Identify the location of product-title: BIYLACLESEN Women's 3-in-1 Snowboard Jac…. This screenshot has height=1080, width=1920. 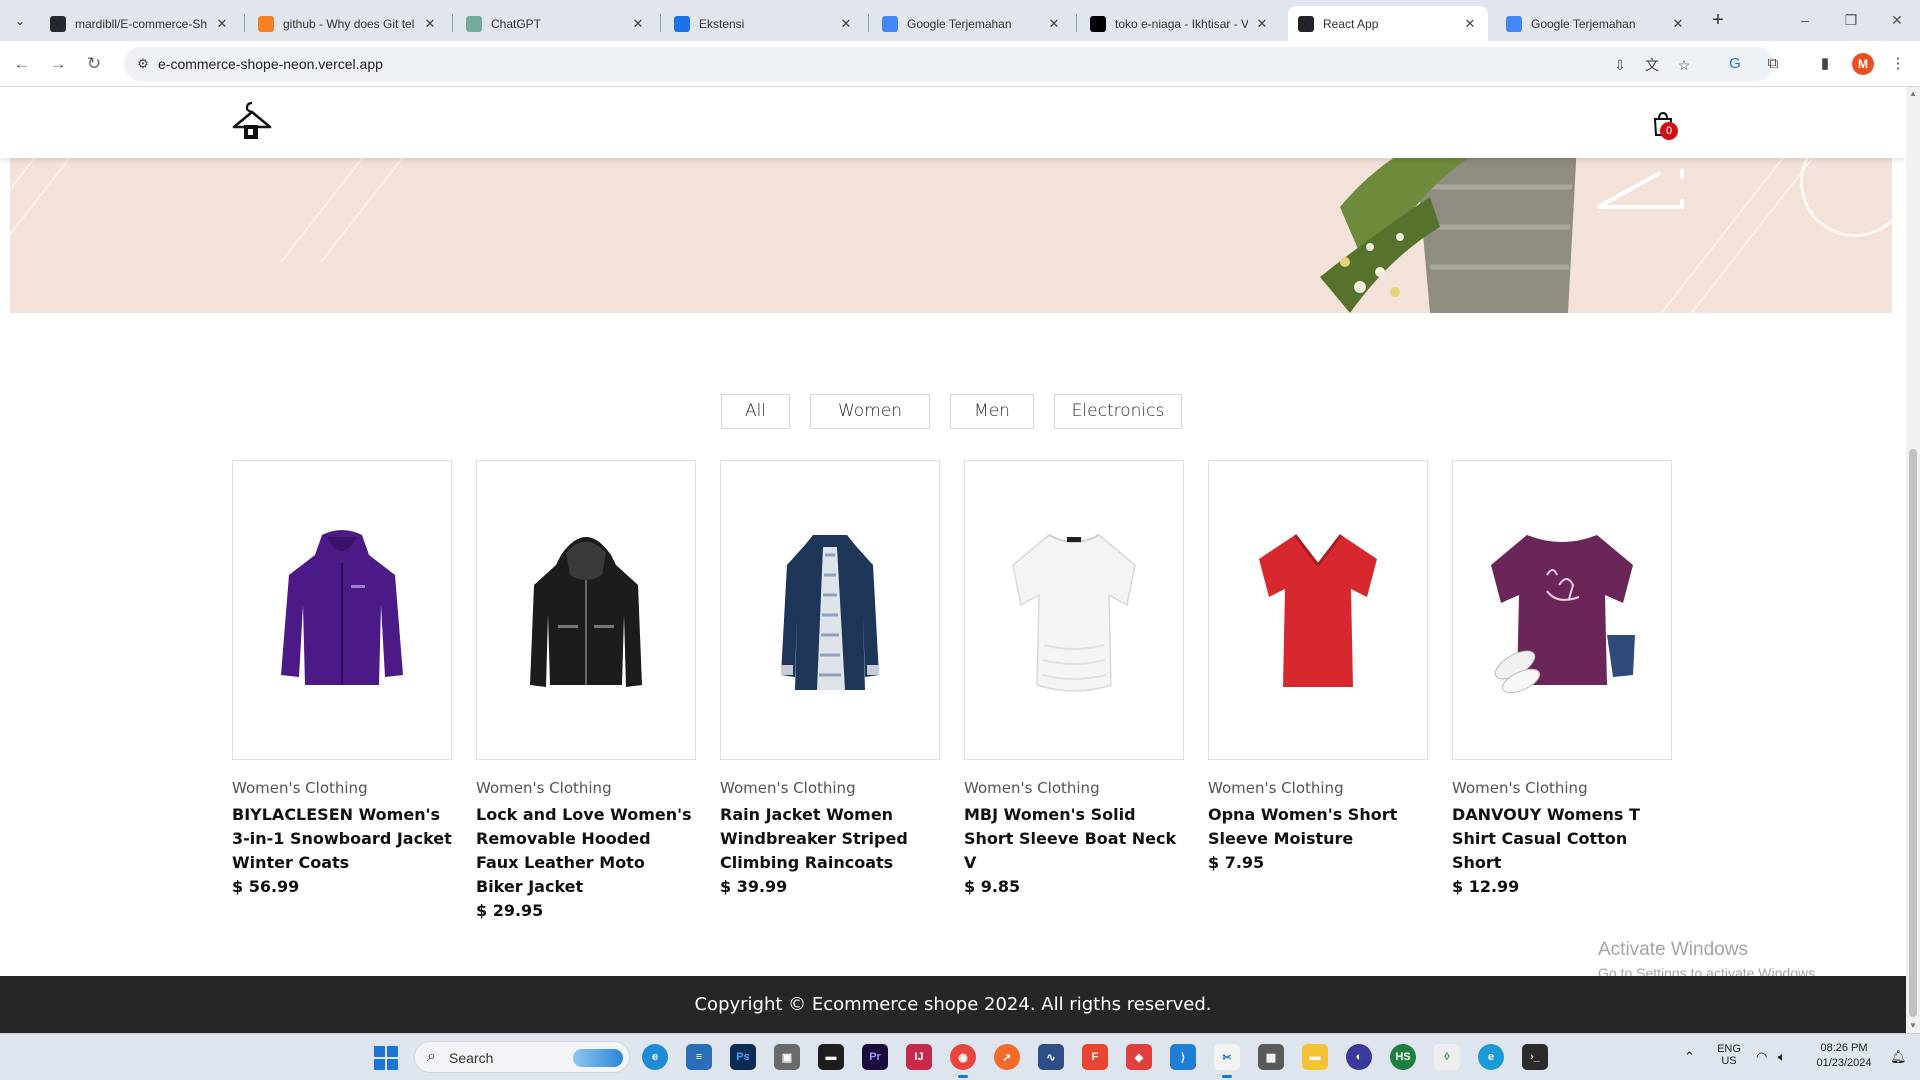
(342, 839).